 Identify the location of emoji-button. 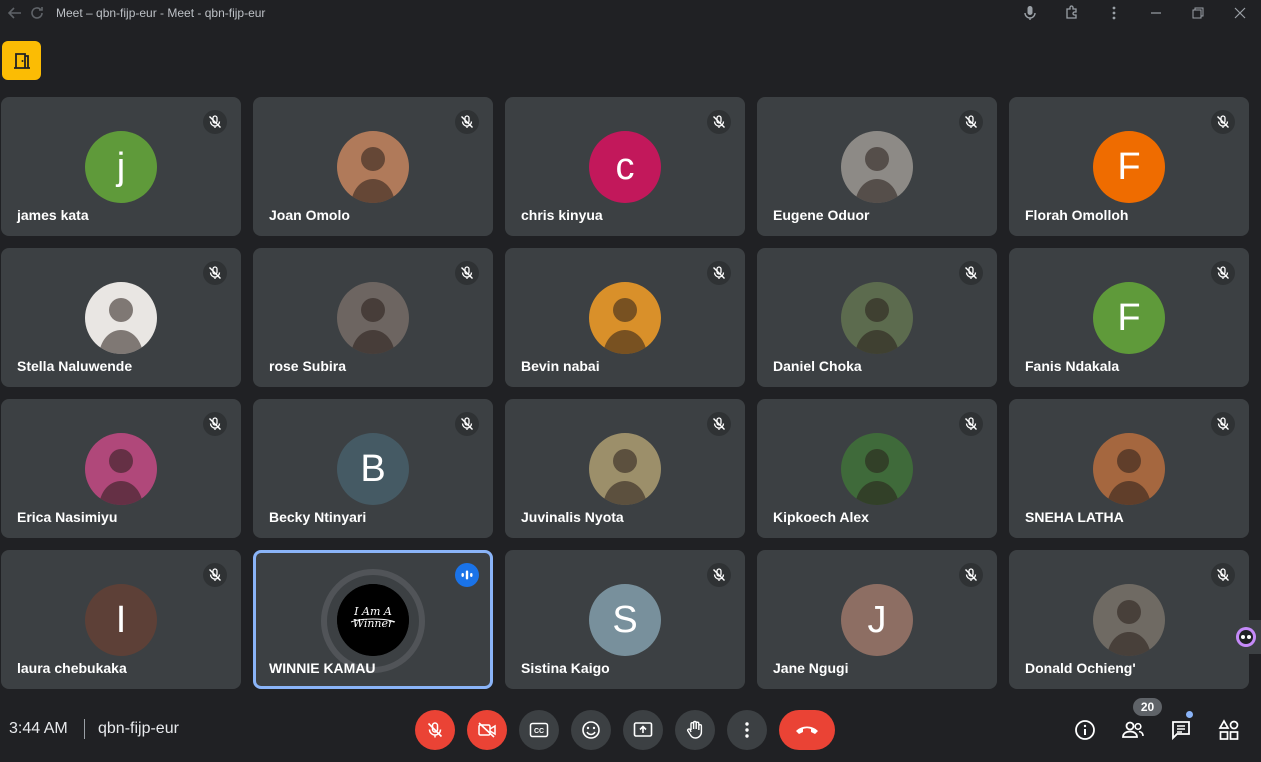
(591, 730).